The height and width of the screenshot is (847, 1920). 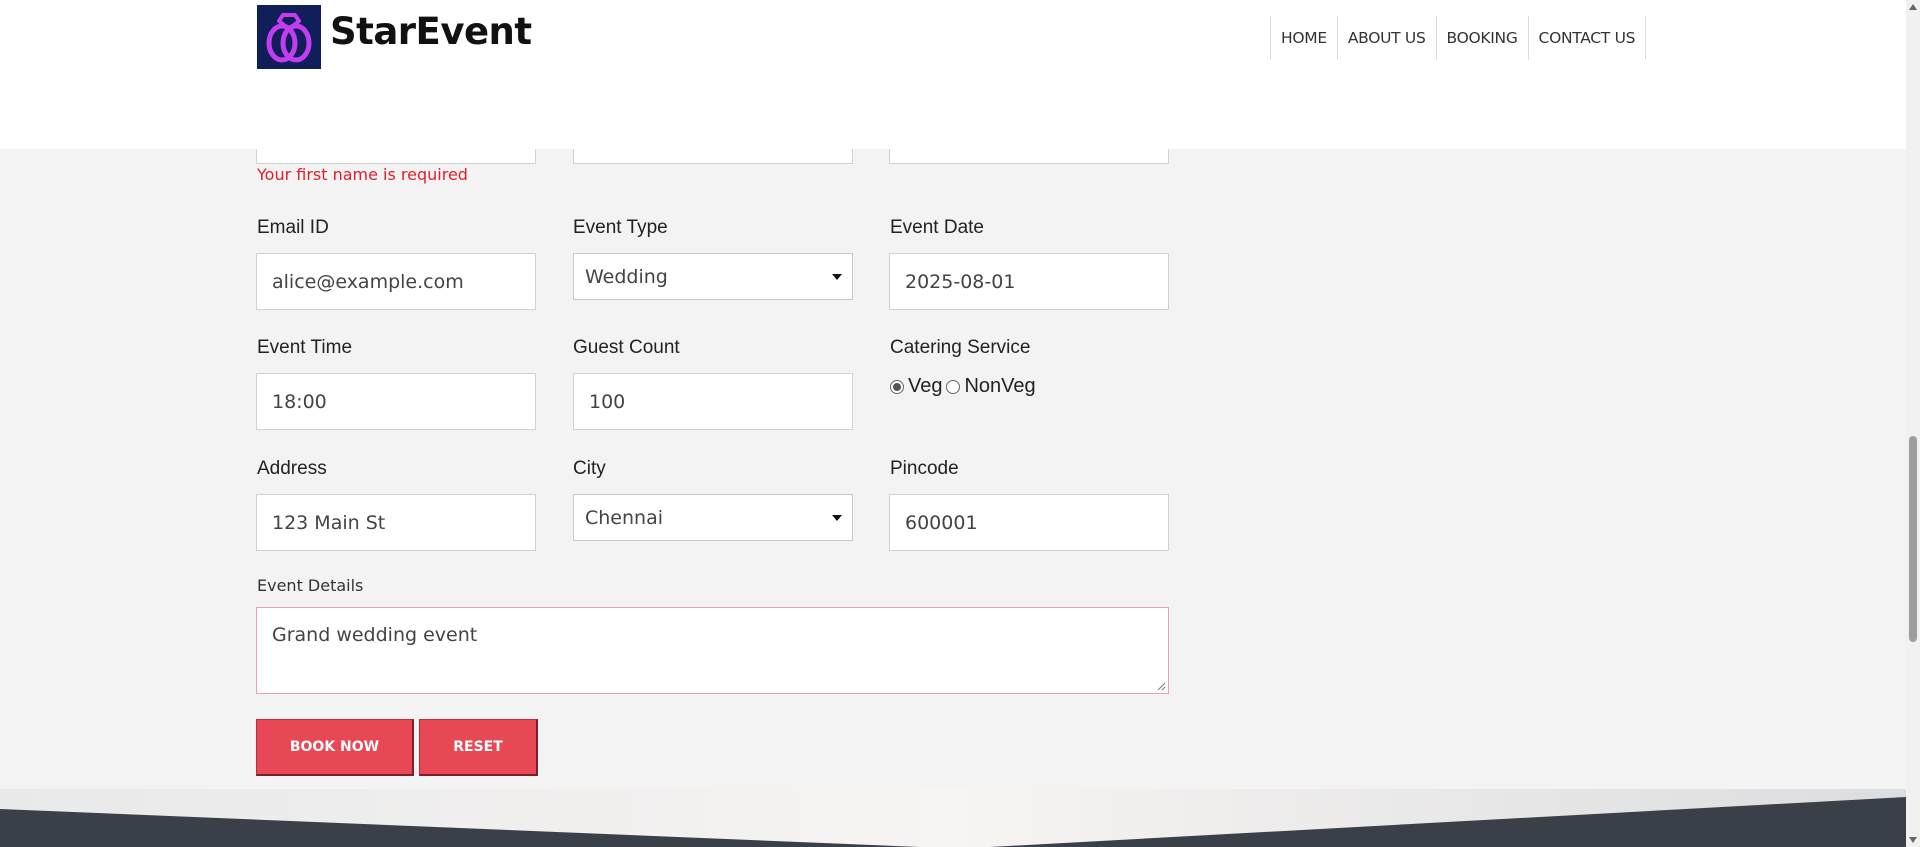 What do you see at coordinates (1304, 38) in the screenshot?
I see `nav-home: HOME` at bounding box center [1304, 38].